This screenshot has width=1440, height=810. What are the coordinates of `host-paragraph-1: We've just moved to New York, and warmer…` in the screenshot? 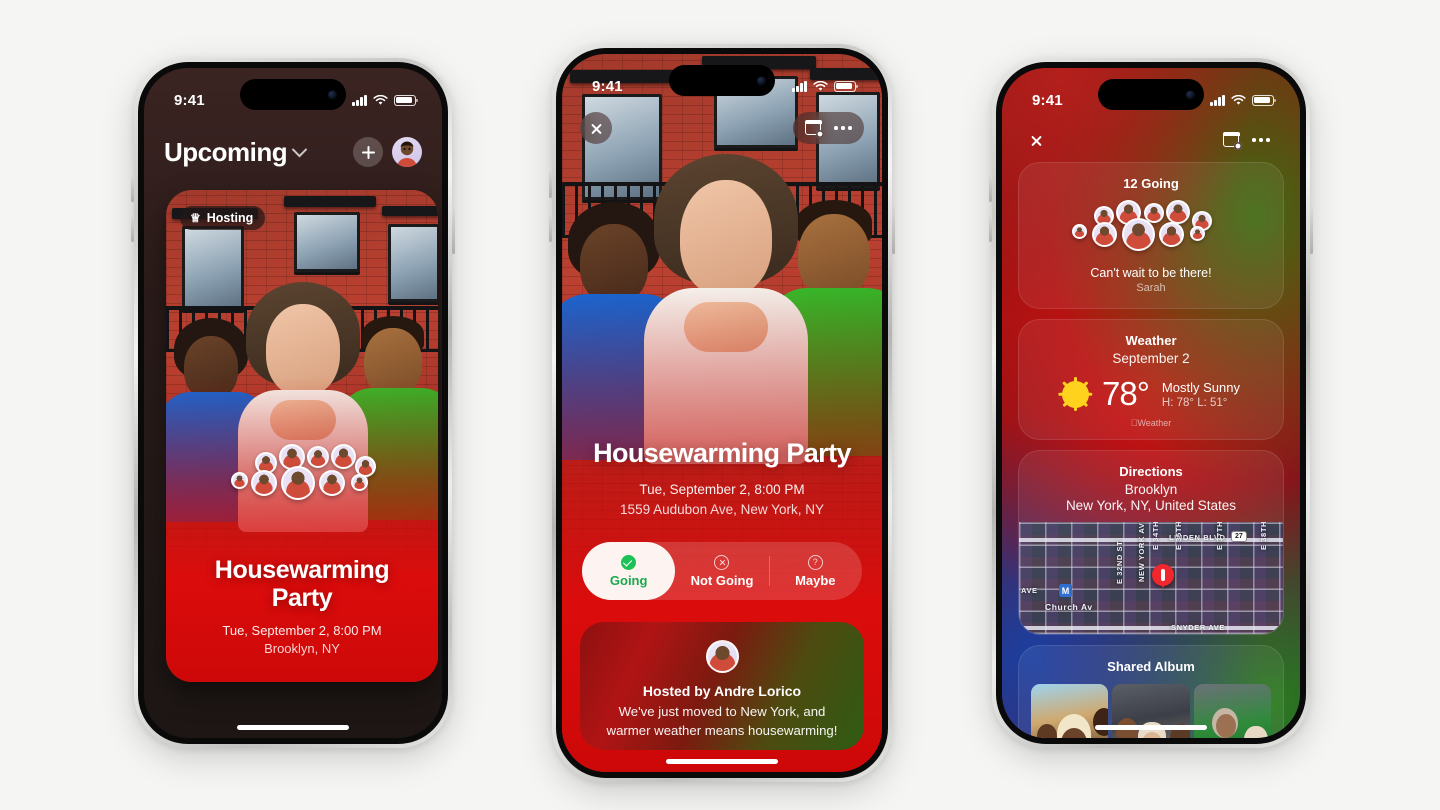 It's located at (722, 721).